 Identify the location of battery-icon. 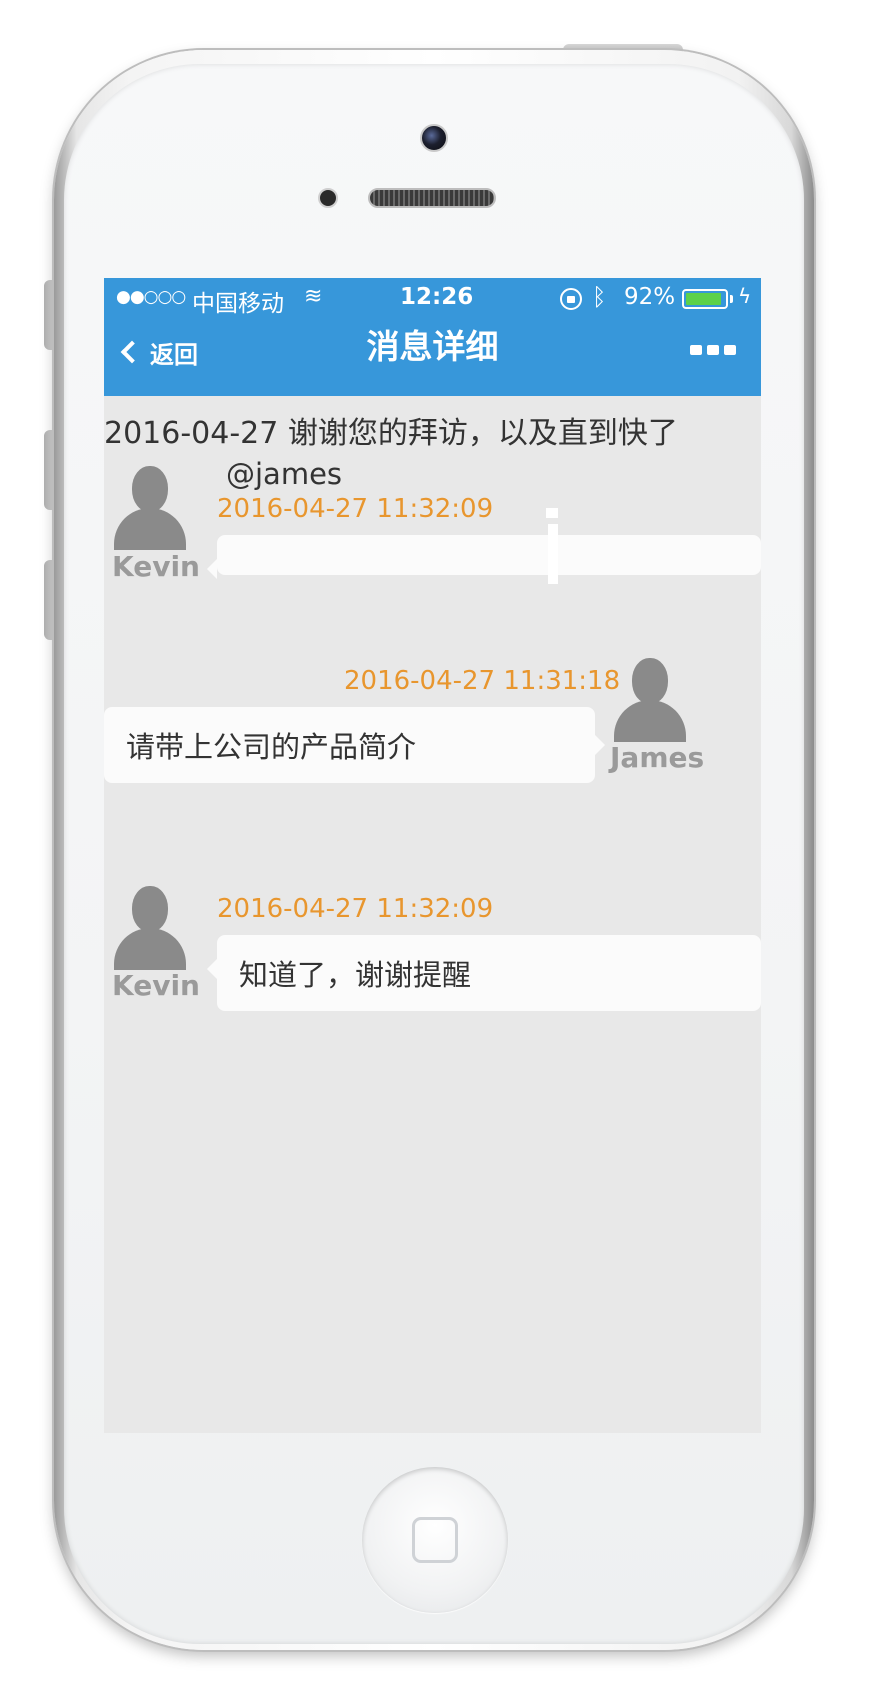
(705, 299).